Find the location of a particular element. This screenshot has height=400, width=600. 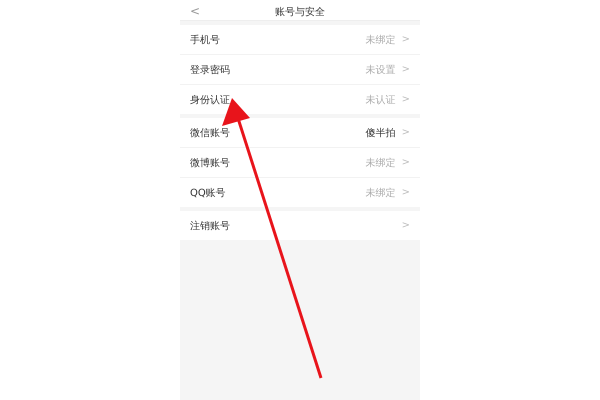

row-label: 微博账号 is located at coordinates (210, 163).